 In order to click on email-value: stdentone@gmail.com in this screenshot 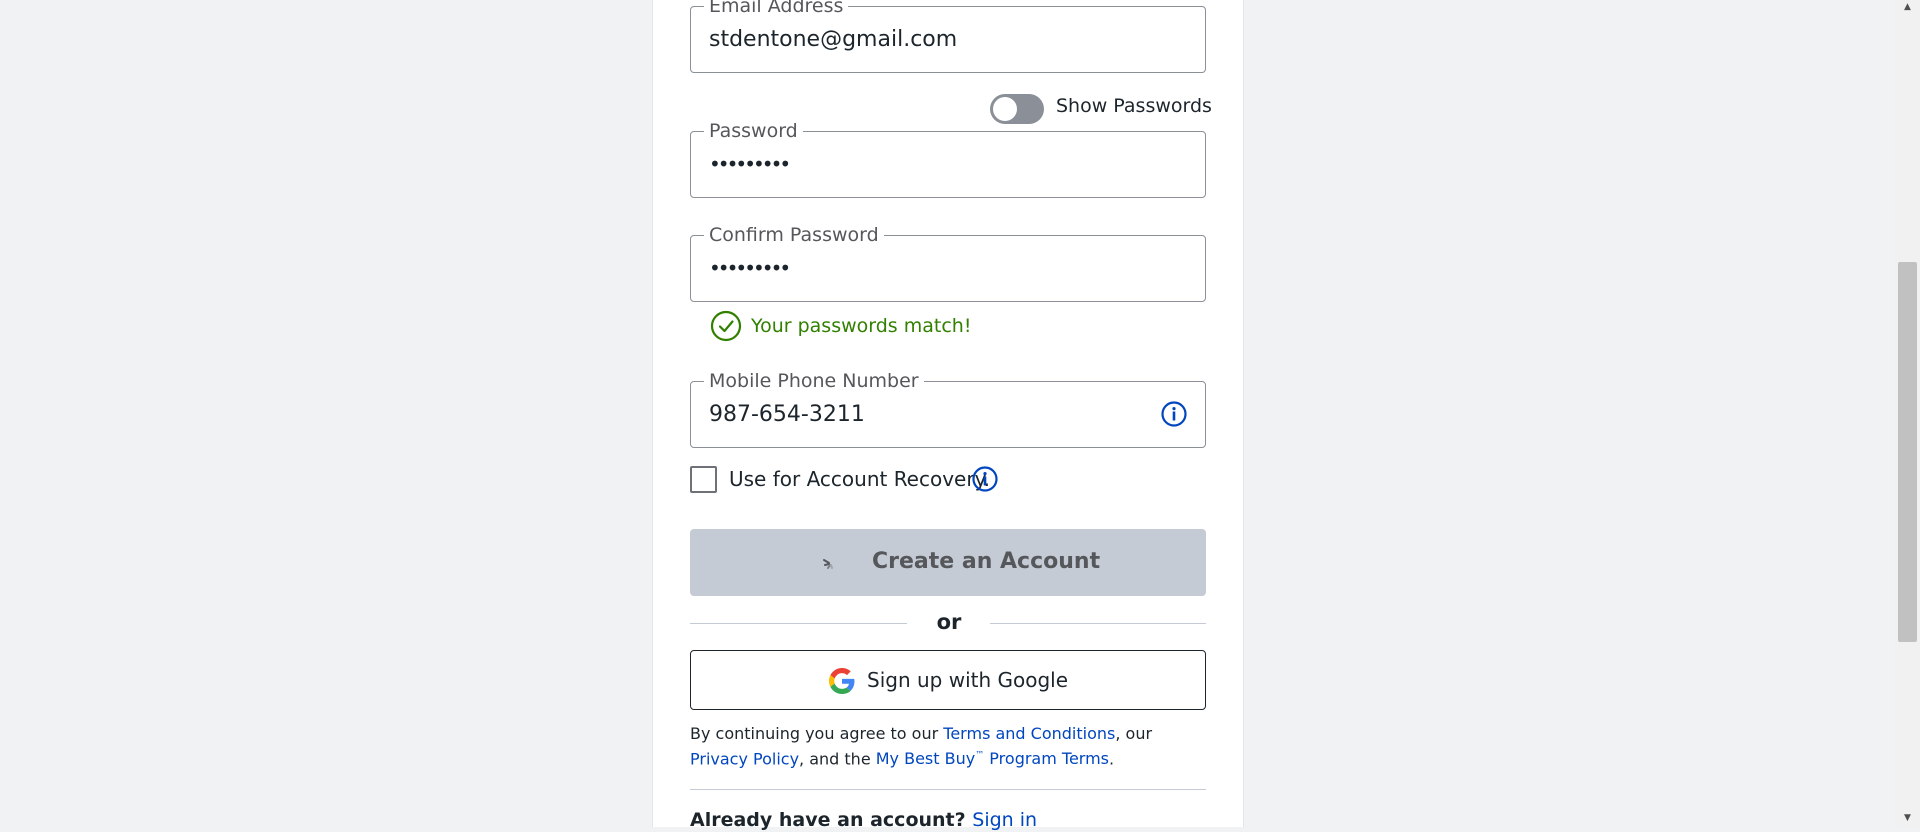, I will do `click(833, 39)`.